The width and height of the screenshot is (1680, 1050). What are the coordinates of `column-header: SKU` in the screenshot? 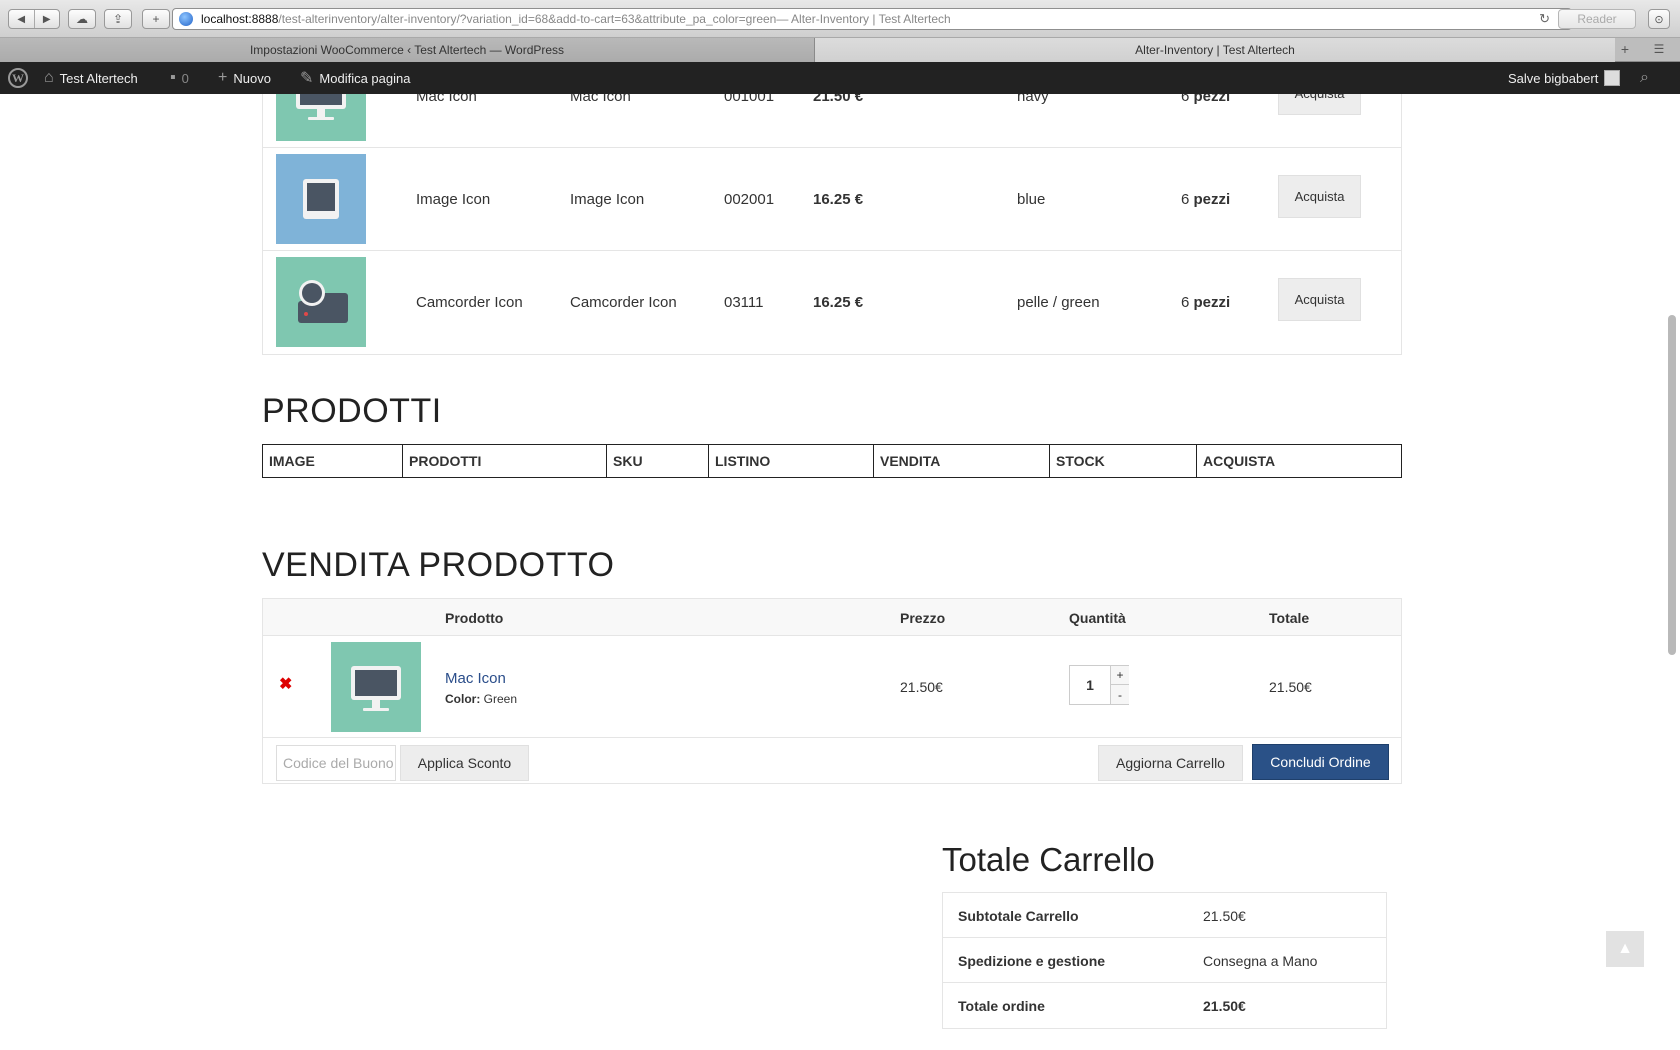 It's located at (658, 461).